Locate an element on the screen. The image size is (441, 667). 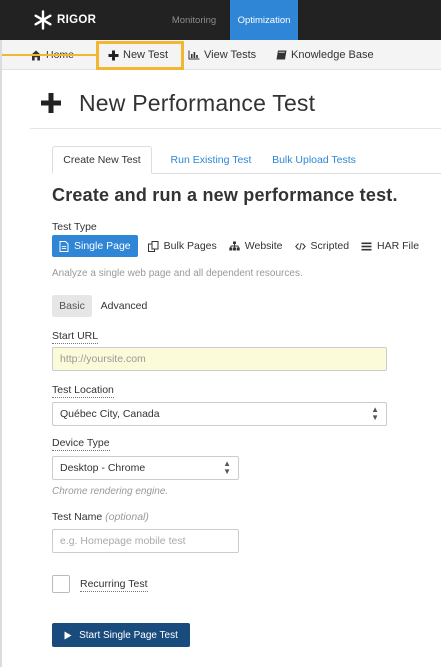
list-icon is located at coordinates (366, 246).